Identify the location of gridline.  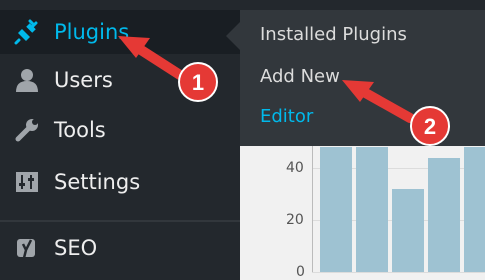
(398, 272).